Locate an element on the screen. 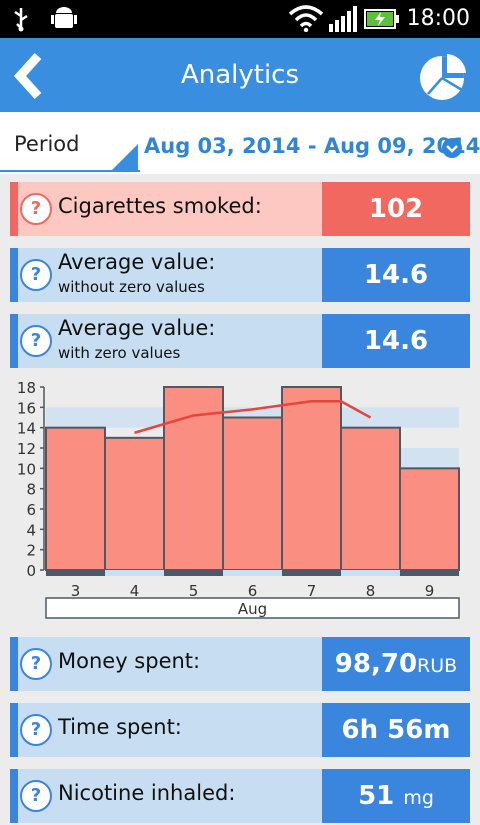 This screenshot has width=480, height=825. y-tick-label: 14 is located at coordinates (26, 429).